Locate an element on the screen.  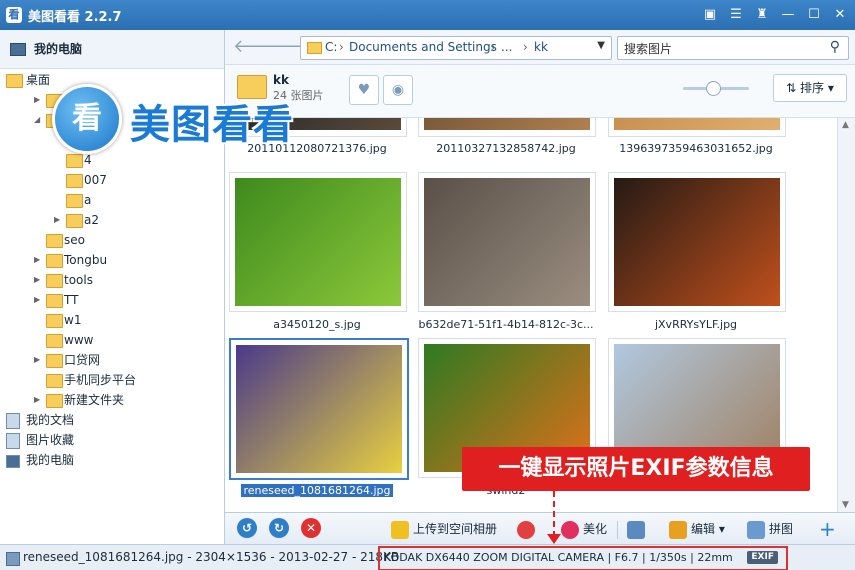
sidebar-header: 我的电脑 is located at coordinates (112, 49).